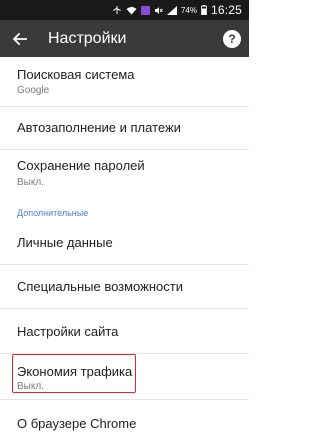 The height and width of the screenshot is (444, 320). I want to click on setting-data-saver: Экономия трафика Выкл., so click(124, 377).